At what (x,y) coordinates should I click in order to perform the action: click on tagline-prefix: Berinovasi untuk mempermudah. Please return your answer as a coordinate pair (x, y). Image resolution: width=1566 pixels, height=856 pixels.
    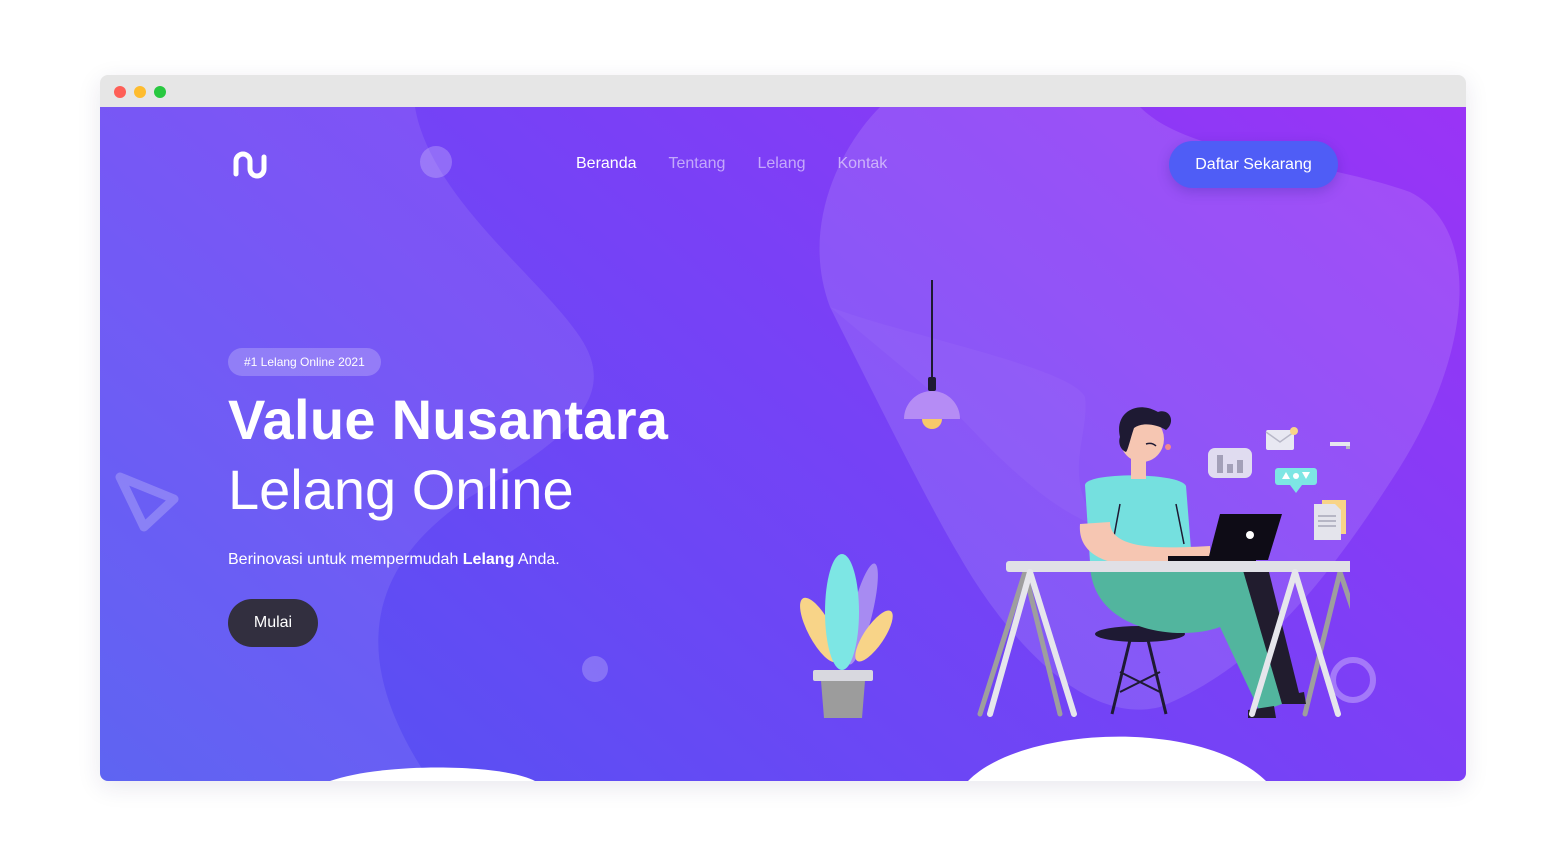
    Looking at the image, I should click on (345, 559).